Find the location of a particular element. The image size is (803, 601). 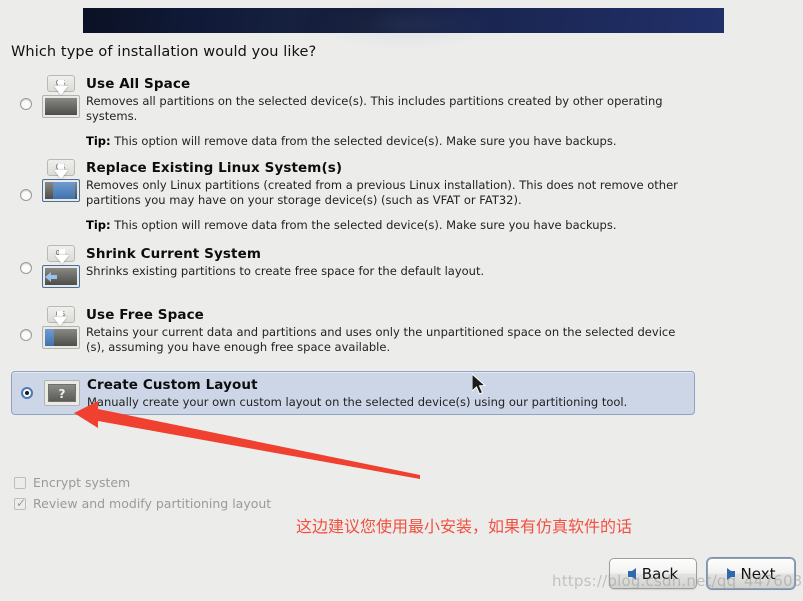

installer-banner is located at coordinates (403, 25).